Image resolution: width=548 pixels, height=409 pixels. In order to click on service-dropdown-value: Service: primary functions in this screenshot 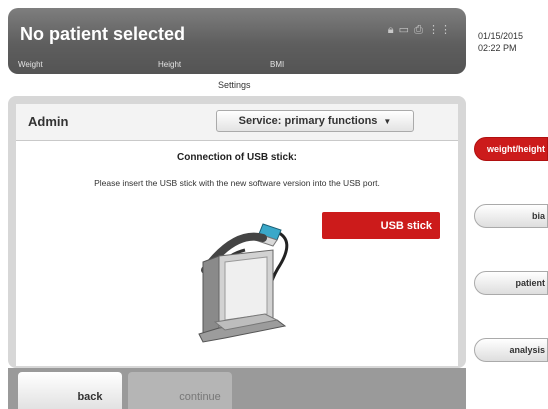, I will do `click(308, 121)`.